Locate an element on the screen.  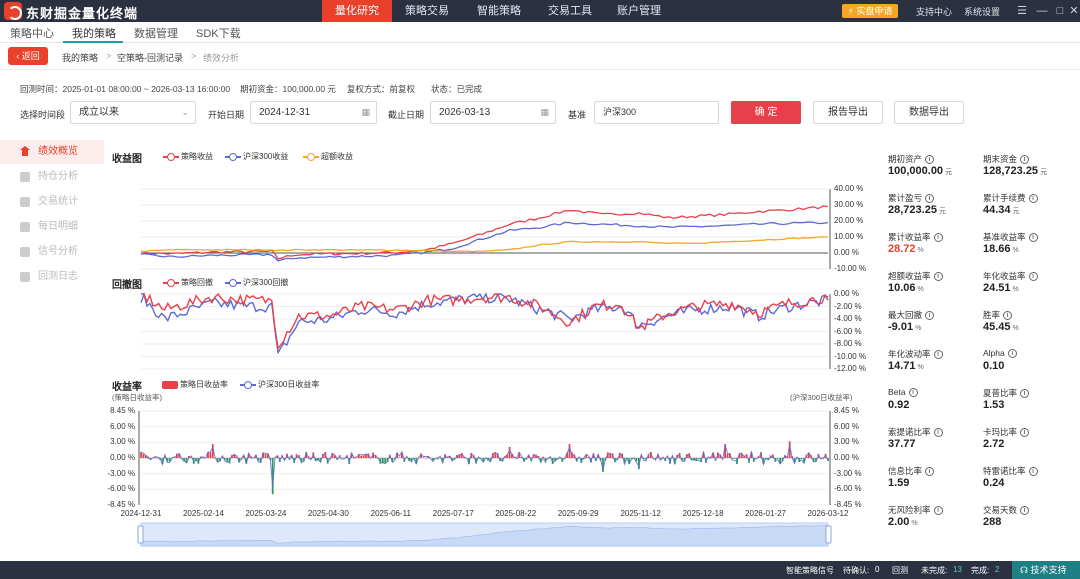
range-slider is located at coordinates (484, 534).